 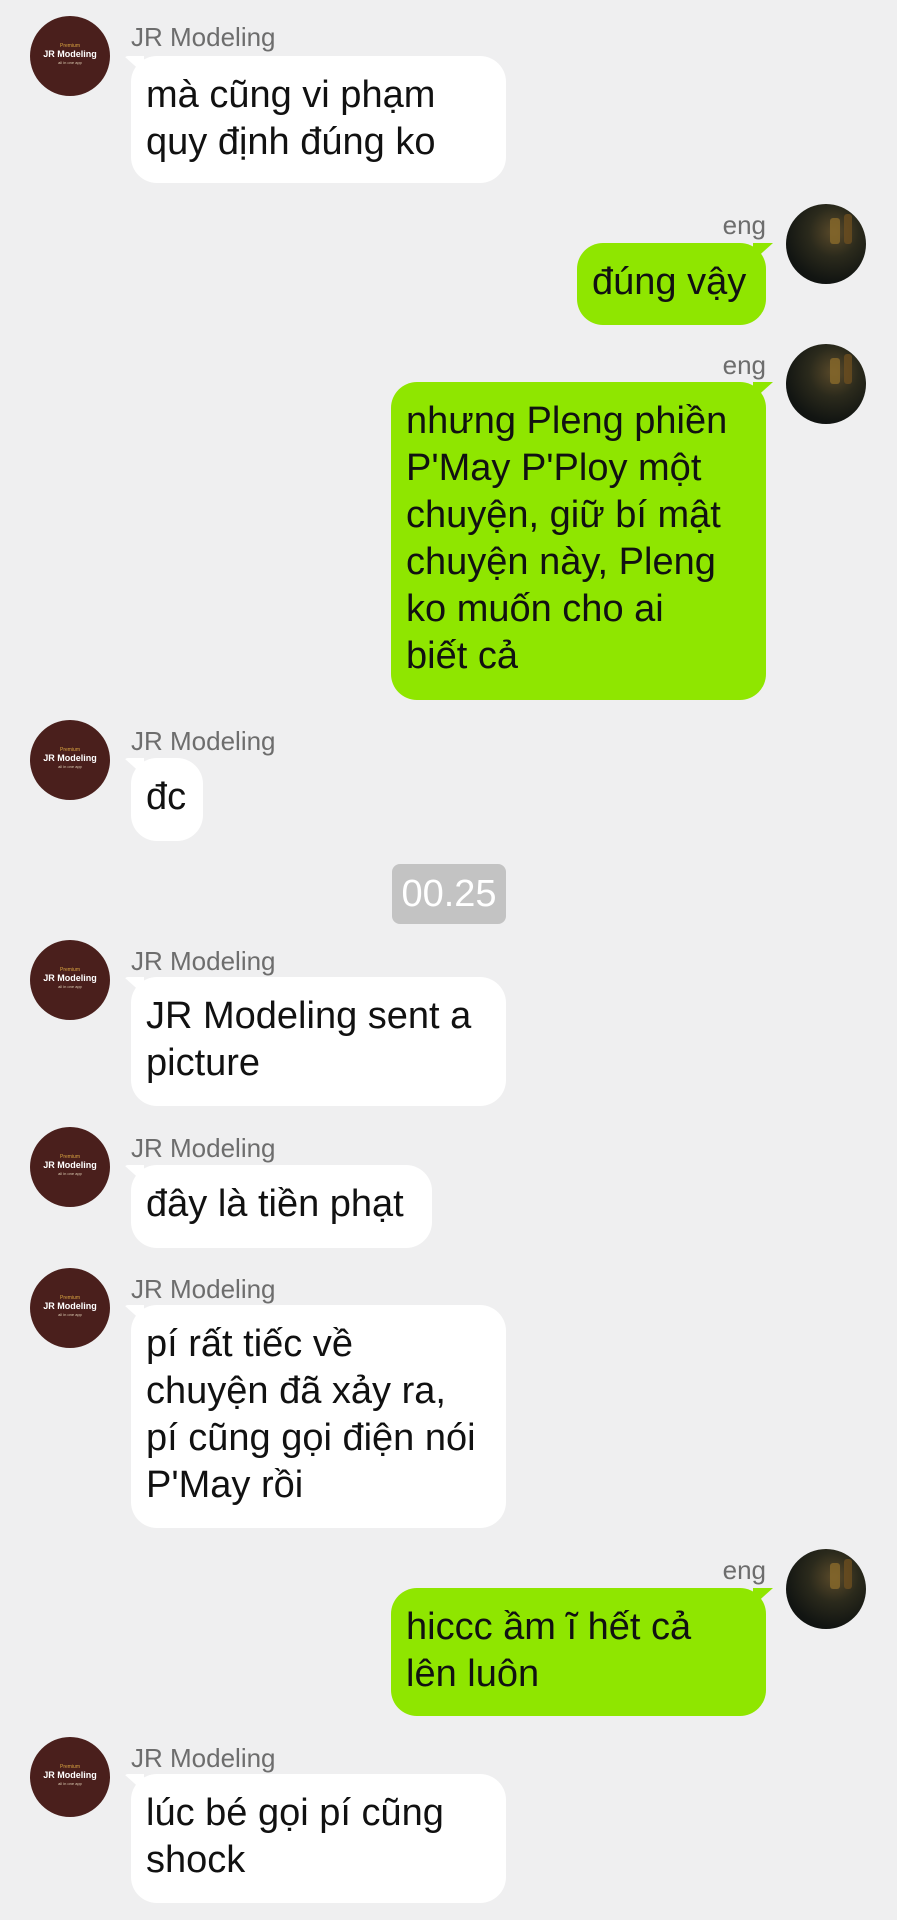 I want to click on message-bubble-outgoing: hiccc ầm ĩ hết cả lên luôn, so click(x=578, y=1652).